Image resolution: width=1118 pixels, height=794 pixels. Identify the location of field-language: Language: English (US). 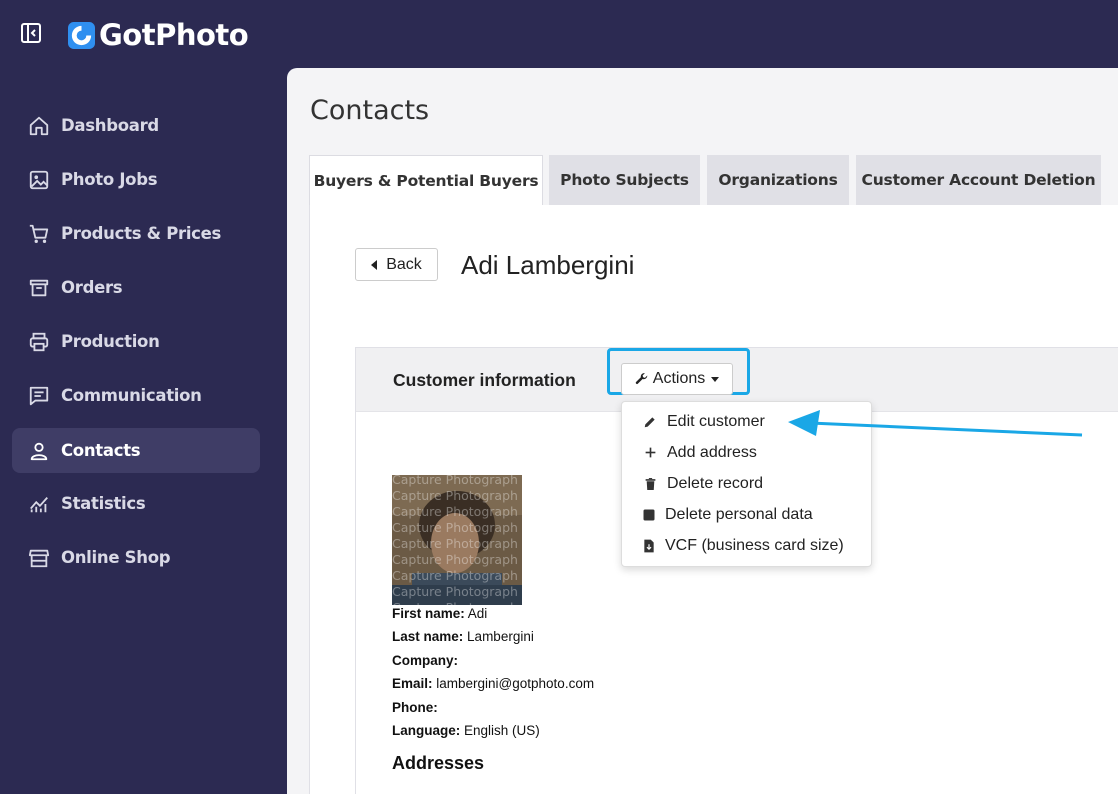
(466, 730).